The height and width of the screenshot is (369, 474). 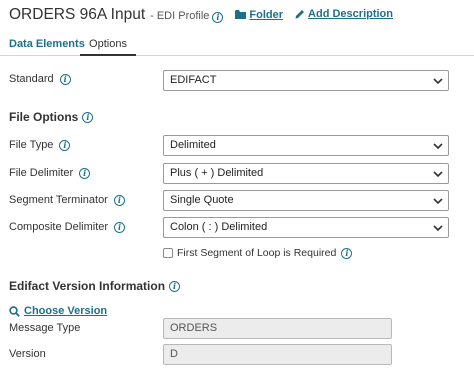 I want to click on file-type-select: Delimited, so click(x=306, y=145).